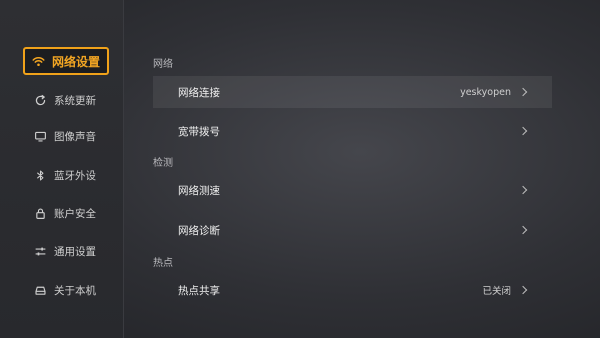 This screenshot has width=600, height=338. I want to click on row-label: 网络测速, so click(199, 190).